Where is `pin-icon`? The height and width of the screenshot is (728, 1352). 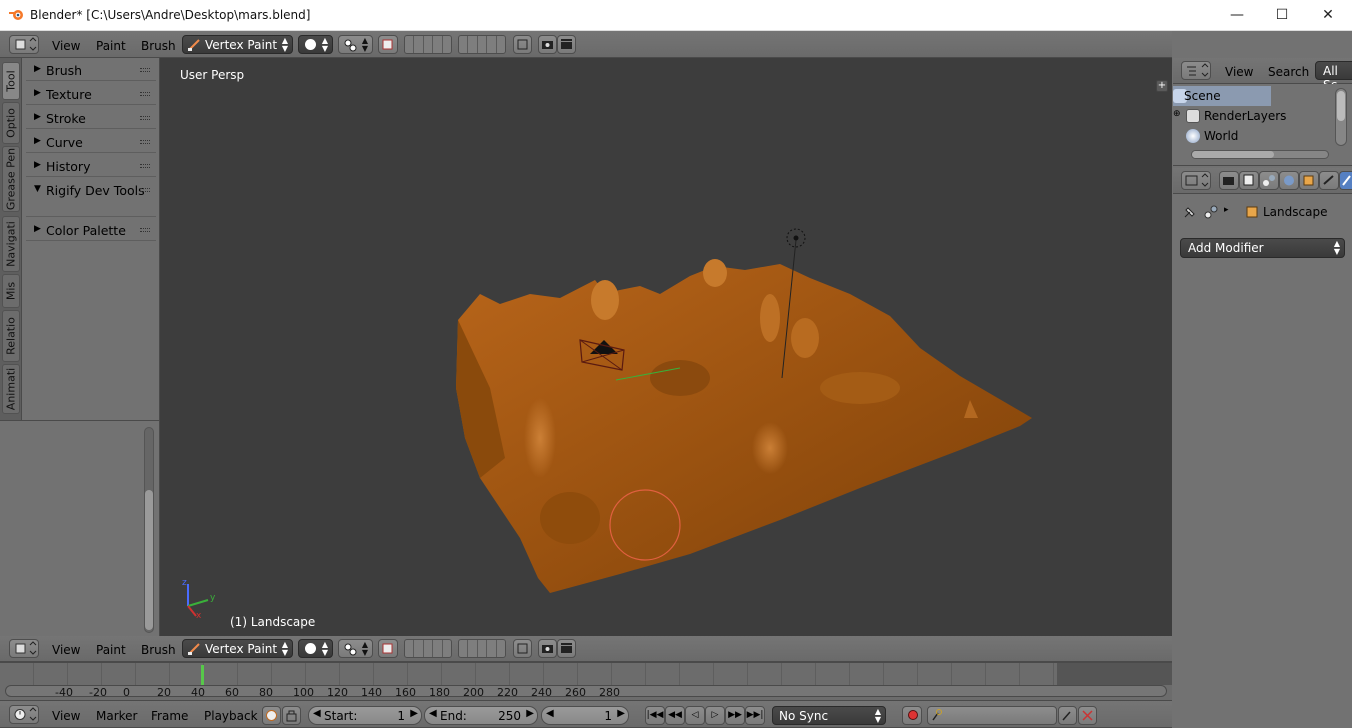 pin-icon is located at coordinates (1190, 212).